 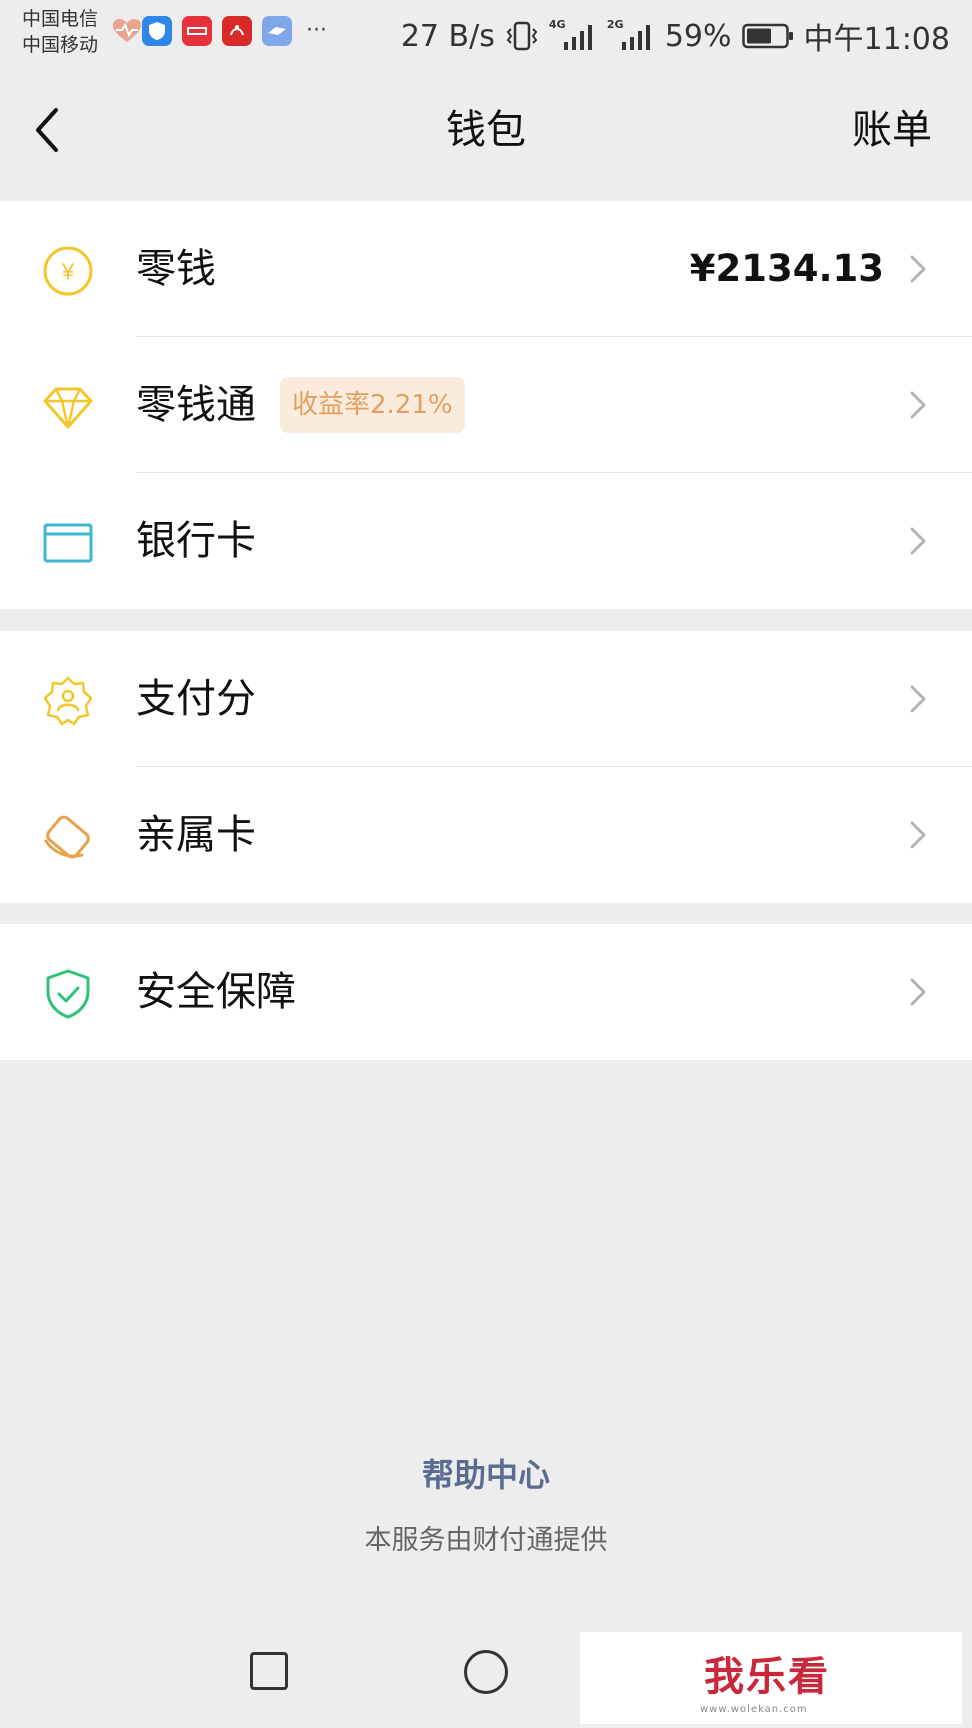 I want to click on carrier-2: 中国移动, so click(x=60, y=45).